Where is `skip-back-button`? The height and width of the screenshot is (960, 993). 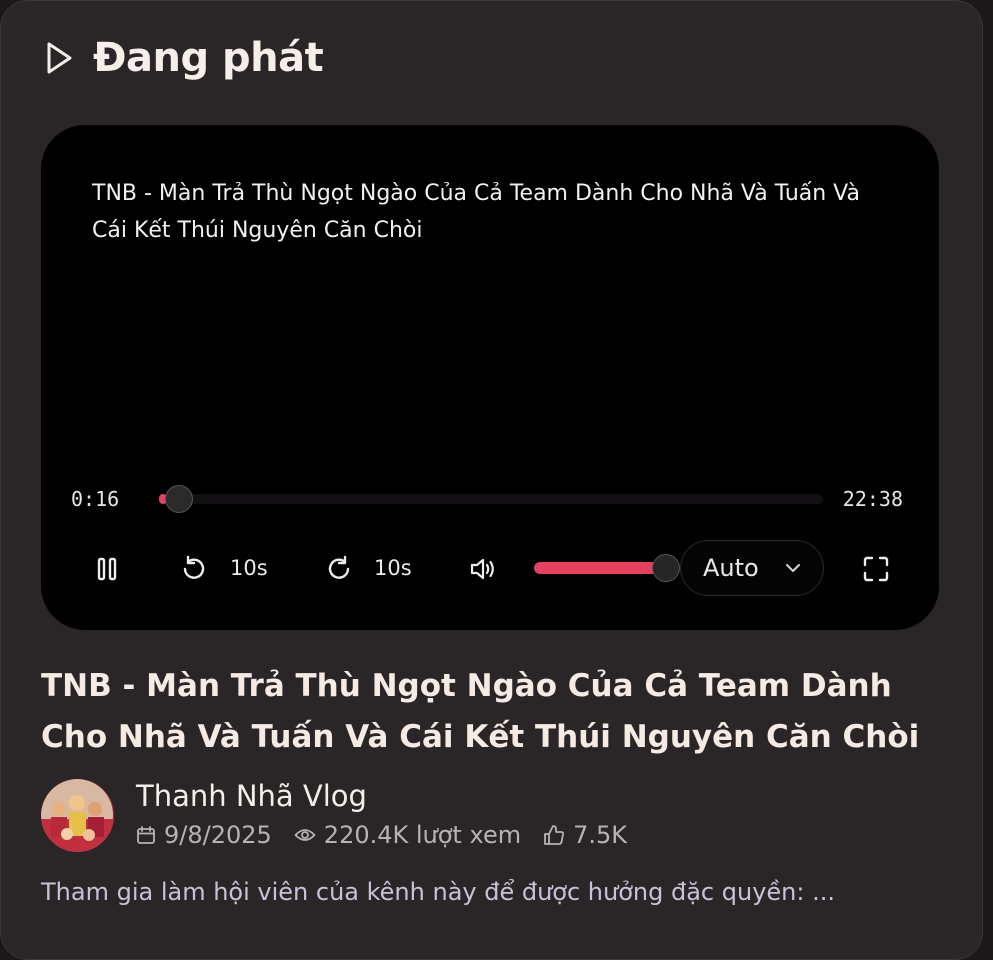
skip-back-button is located at coordinates (194, 569).